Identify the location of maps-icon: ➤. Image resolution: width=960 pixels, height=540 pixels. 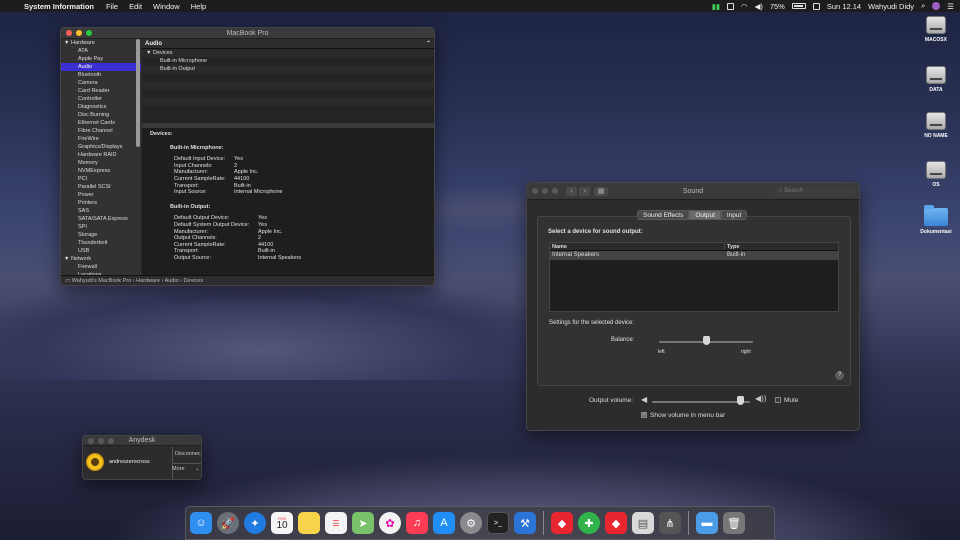
(363, 523).